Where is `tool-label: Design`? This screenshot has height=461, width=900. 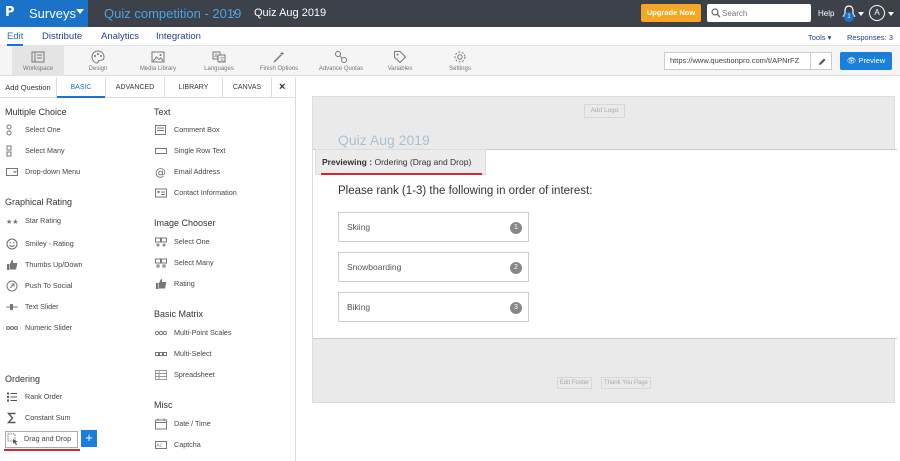 tool-label: Design is located at coordinates (98, 69).